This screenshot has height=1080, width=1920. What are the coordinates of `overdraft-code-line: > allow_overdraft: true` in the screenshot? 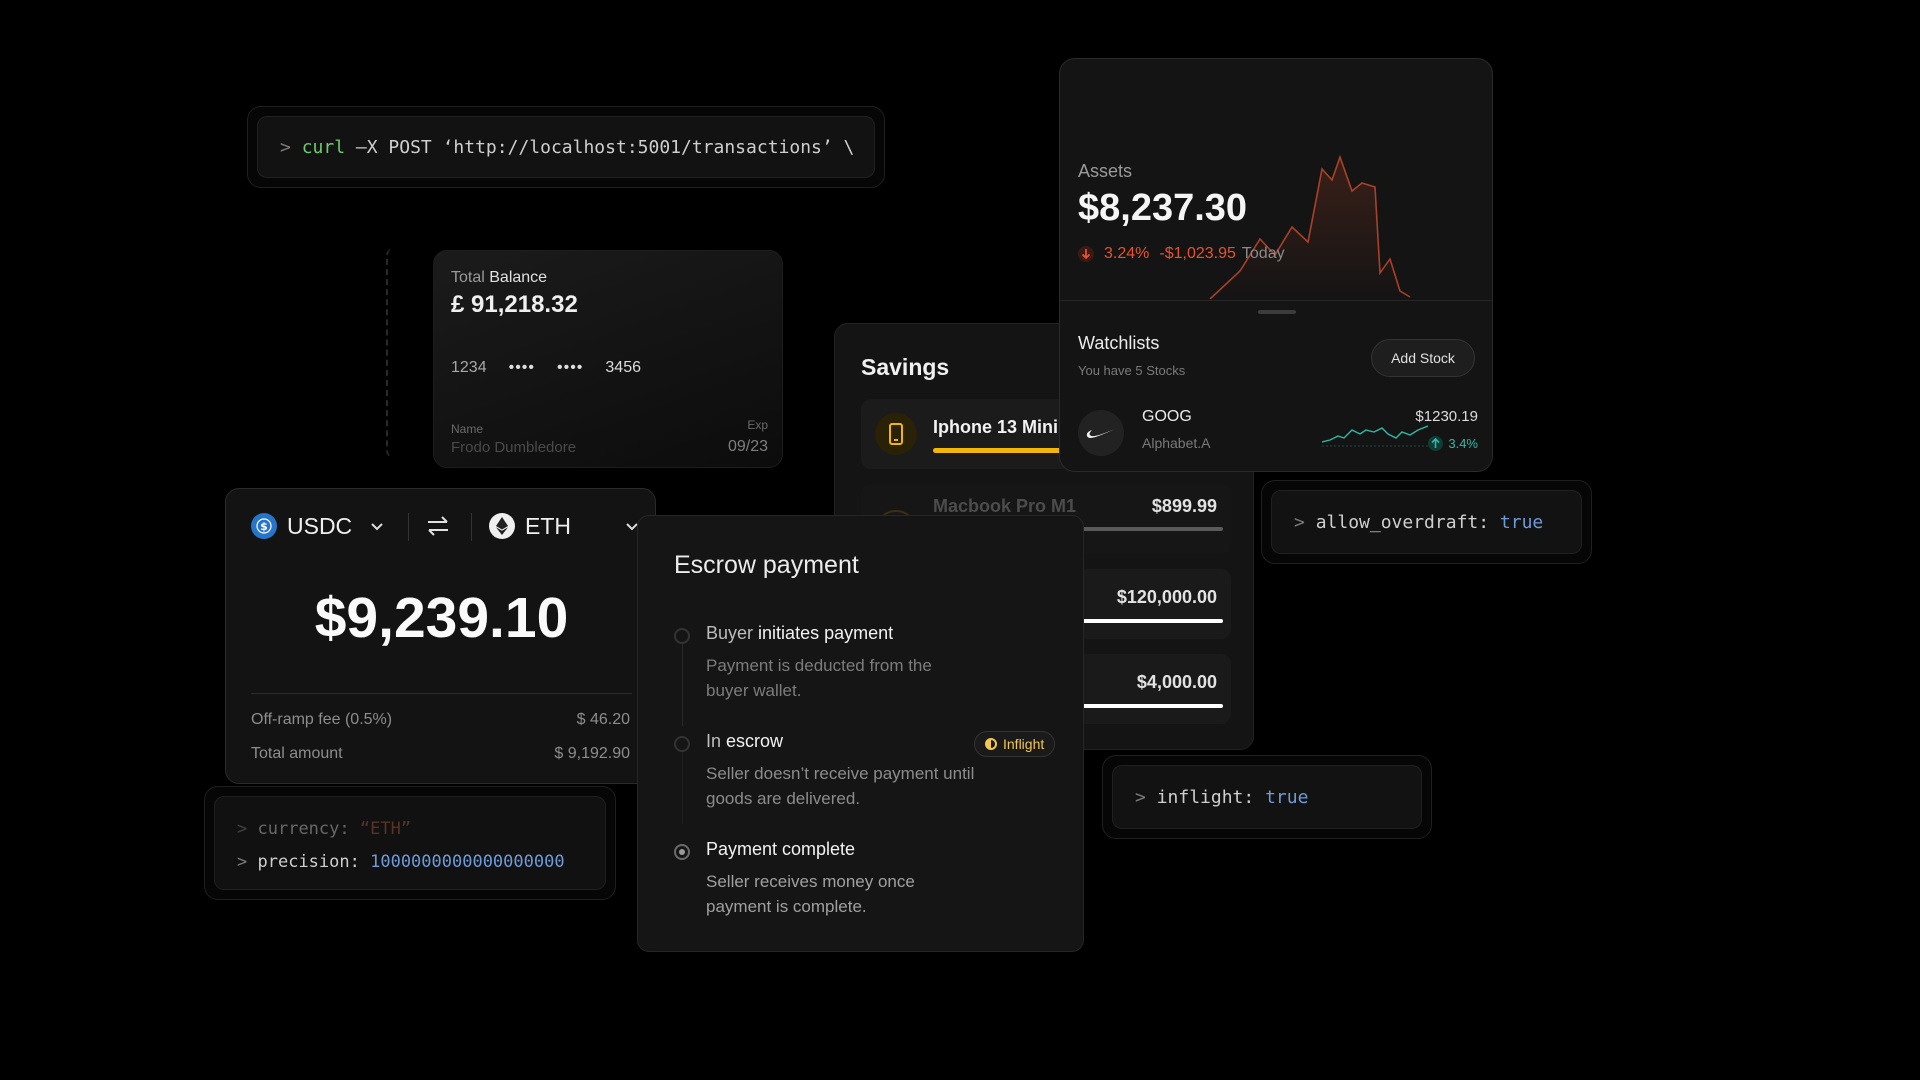 It's located at (1426, 522).